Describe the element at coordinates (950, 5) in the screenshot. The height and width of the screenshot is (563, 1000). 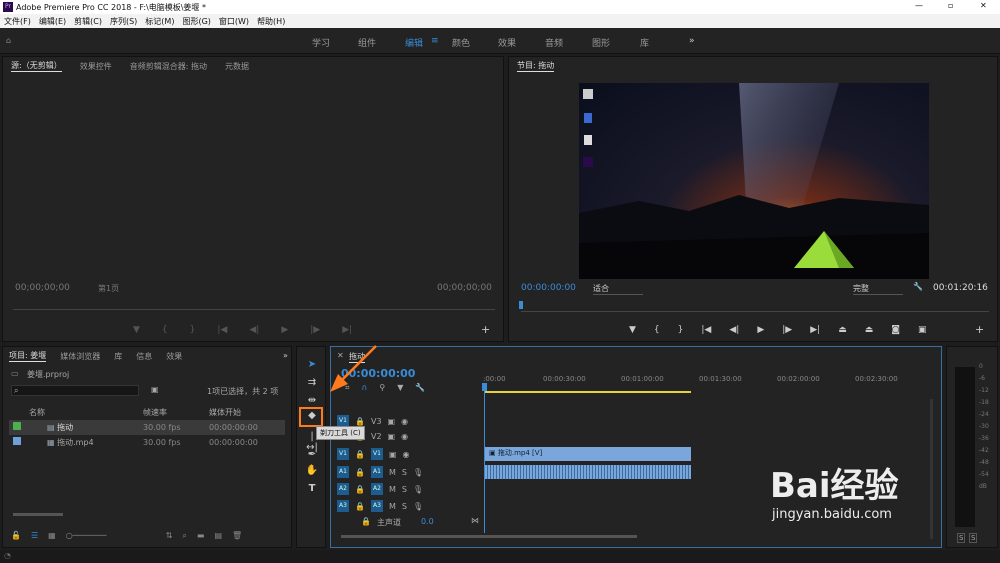
I see `maximize-icon: ▫` at that location.